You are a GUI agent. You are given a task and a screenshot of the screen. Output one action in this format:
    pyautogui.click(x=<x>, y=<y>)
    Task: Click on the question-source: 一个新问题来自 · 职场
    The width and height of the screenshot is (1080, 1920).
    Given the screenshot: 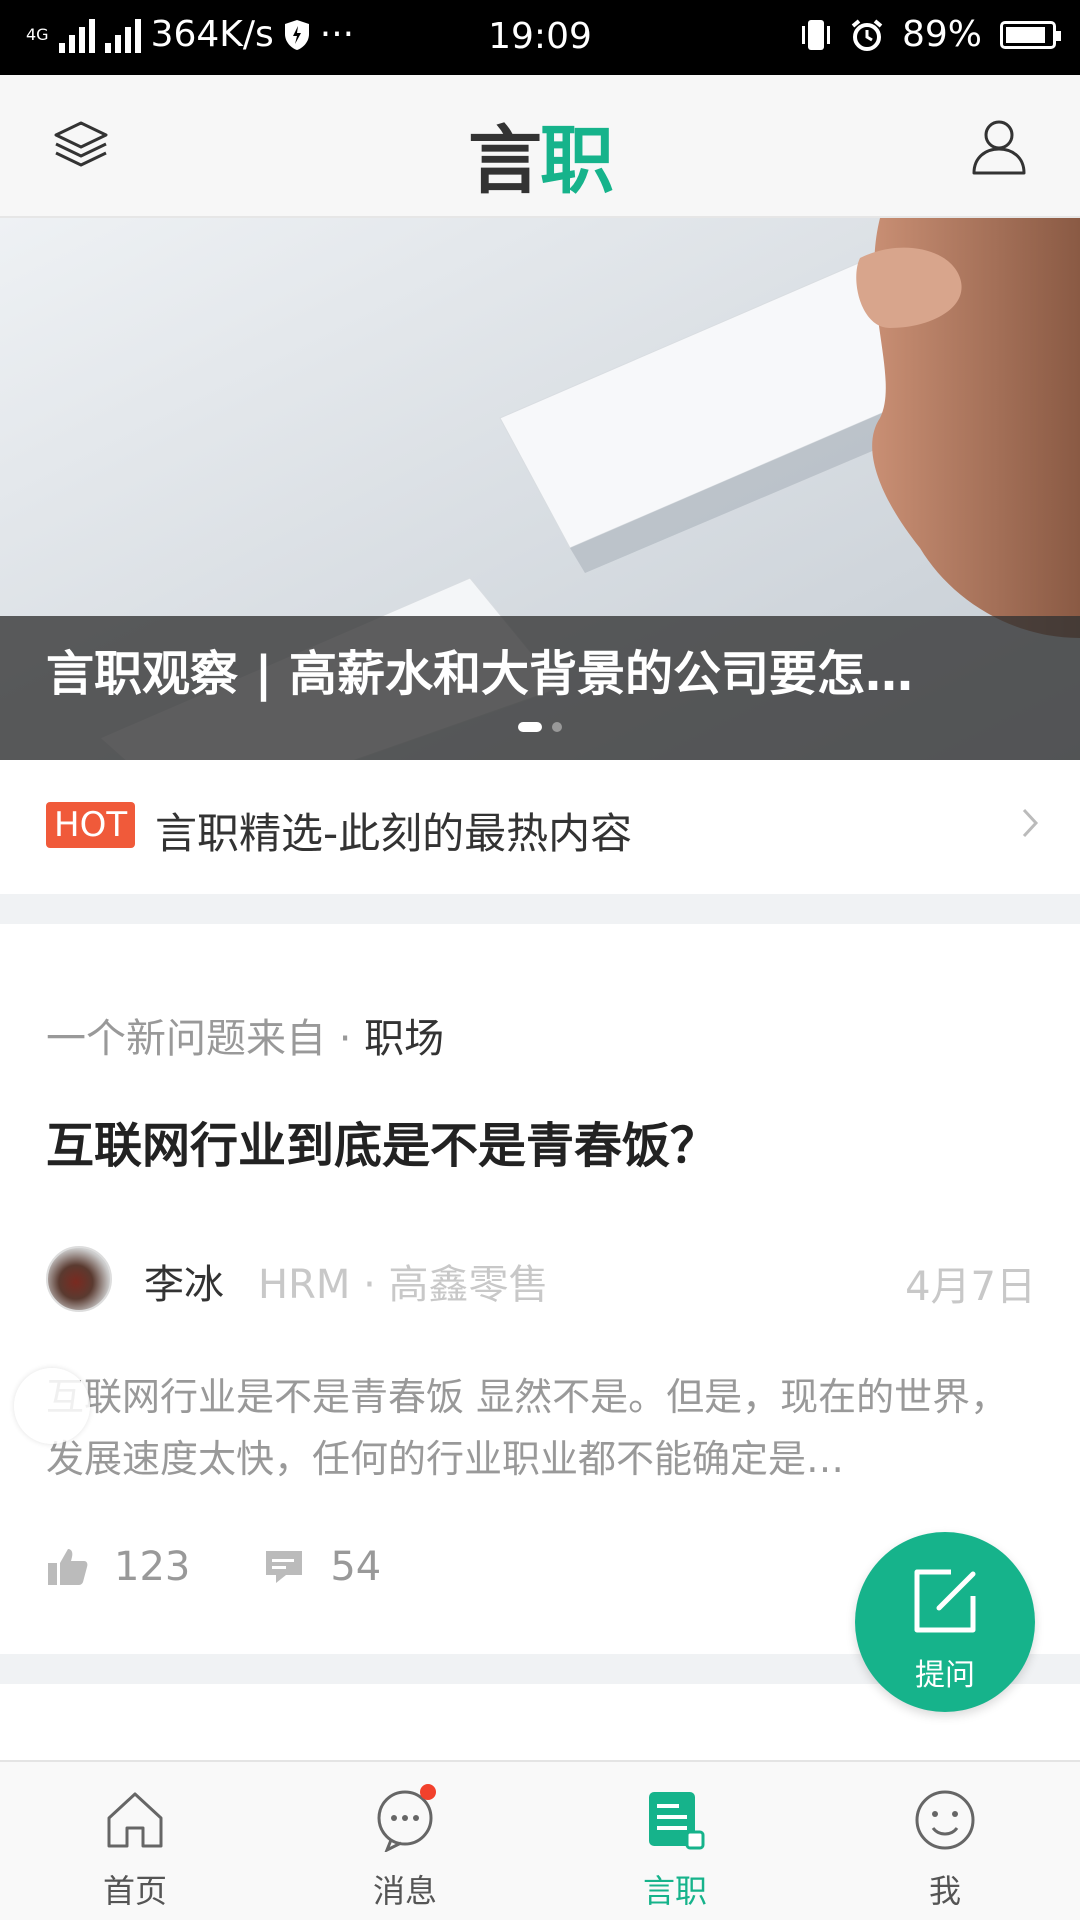 What is the action you would take?
    pyautogui.click(x=245, y=1039)
    